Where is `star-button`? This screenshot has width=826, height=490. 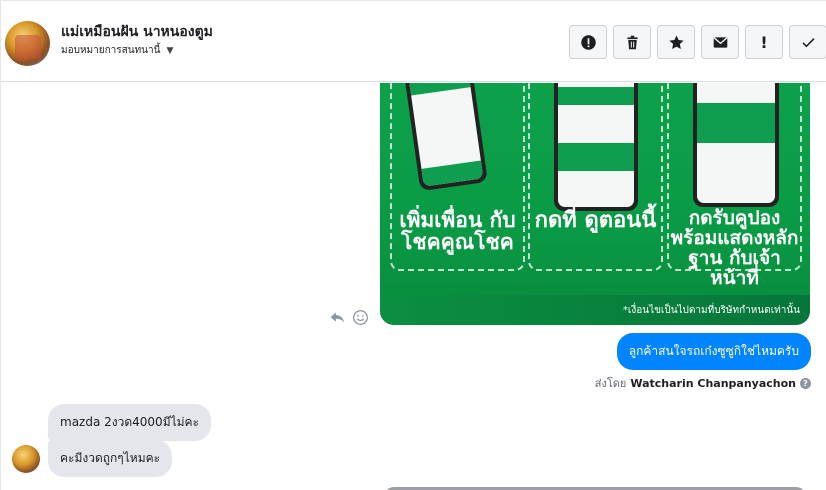 star-button is located at coordinates (676, 42).